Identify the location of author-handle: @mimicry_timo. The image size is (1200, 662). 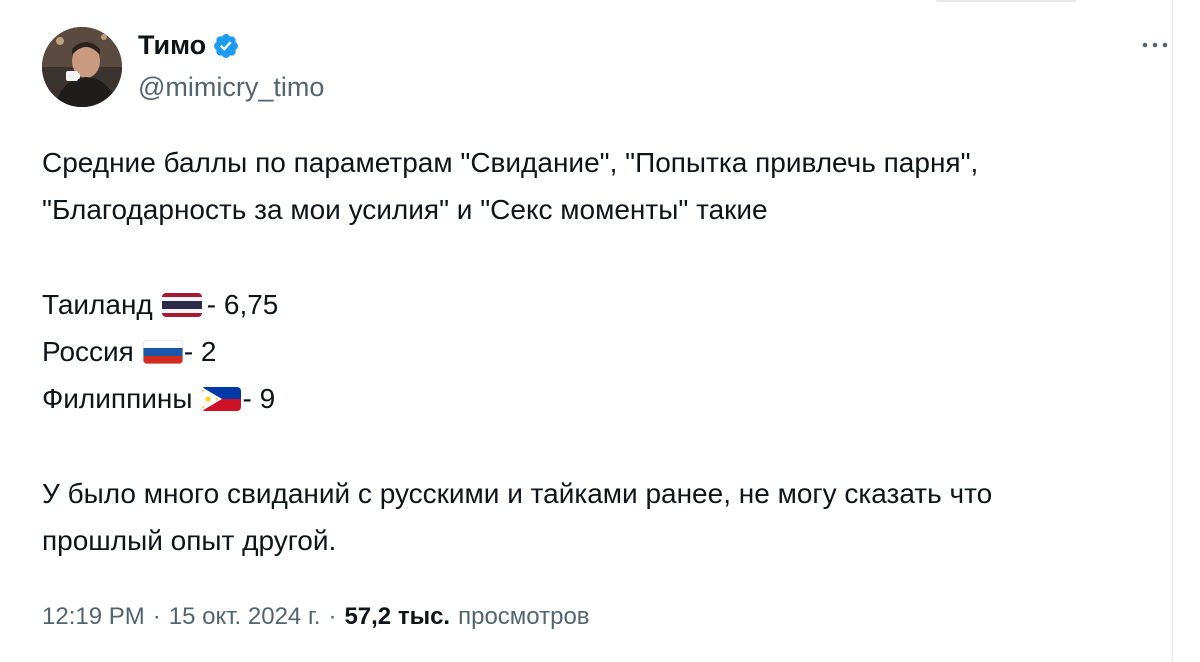
(231, 87).